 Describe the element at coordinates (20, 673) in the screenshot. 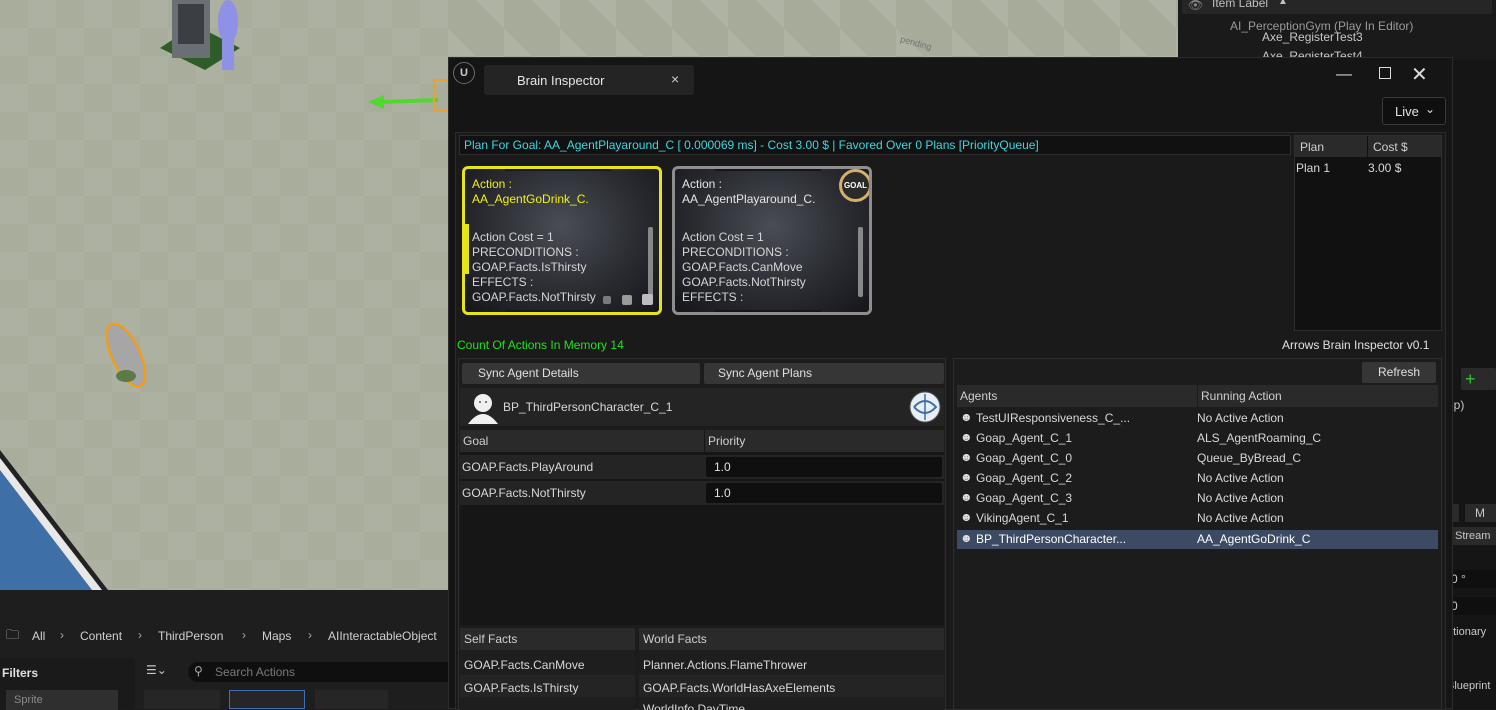

I see `filters-label: Filters` at that location.